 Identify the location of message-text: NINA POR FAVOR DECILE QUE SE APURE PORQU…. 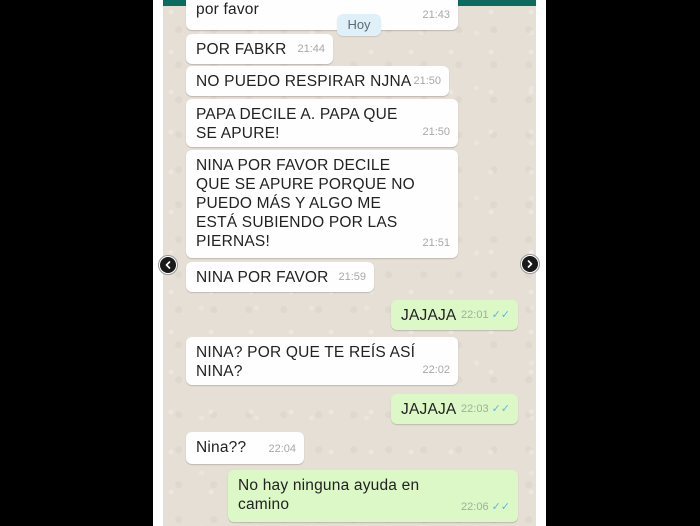
(305, 203).